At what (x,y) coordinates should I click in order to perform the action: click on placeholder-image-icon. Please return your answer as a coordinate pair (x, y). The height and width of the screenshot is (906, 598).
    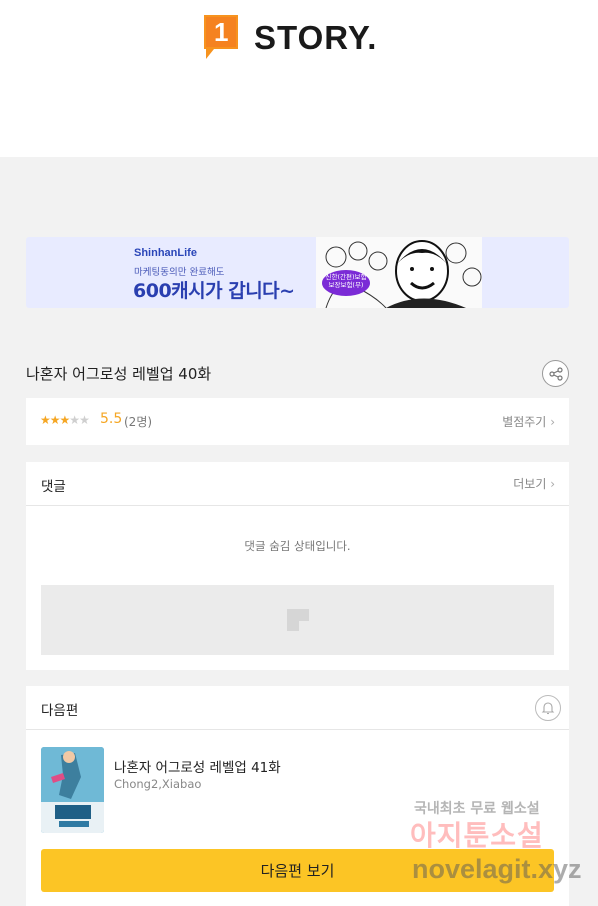
    Looking at the image, I should click on (297, 620).